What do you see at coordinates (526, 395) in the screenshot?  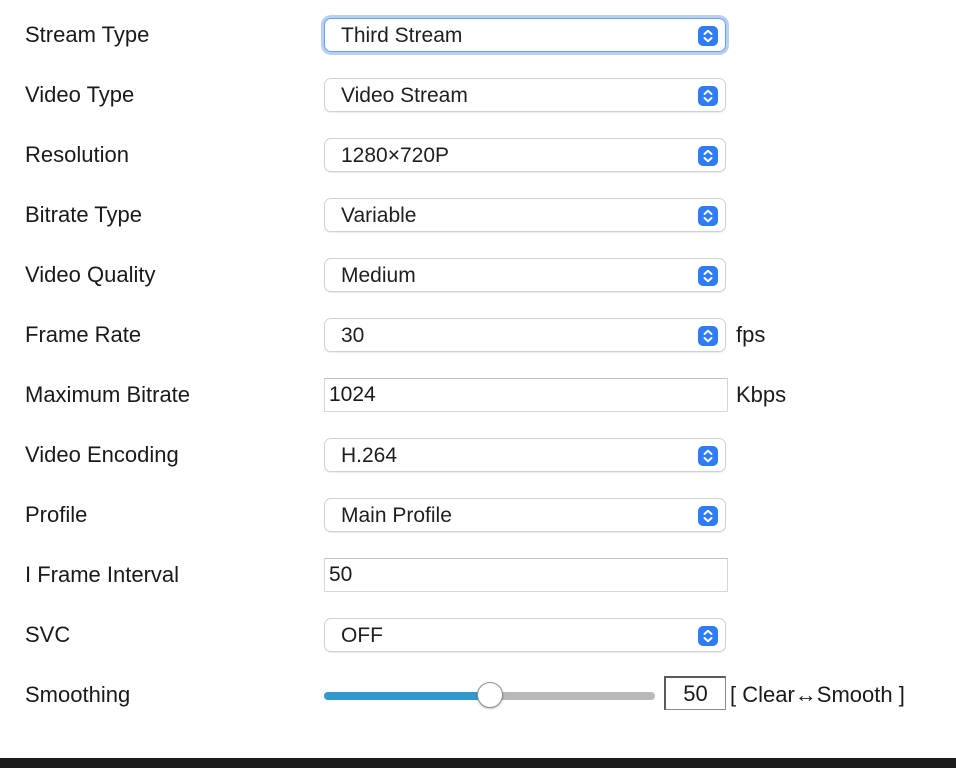 I see `maximum-bitrate-input` at bounding box center [526, 395].